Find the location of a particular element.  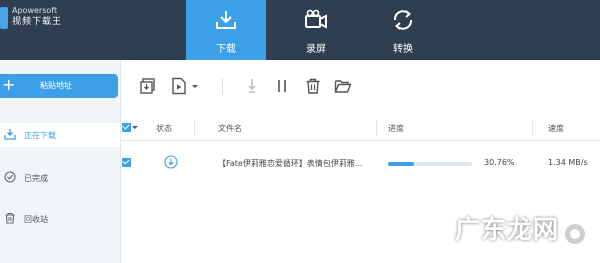

app-name: Apowersoft is located at coordinates (35, 10).